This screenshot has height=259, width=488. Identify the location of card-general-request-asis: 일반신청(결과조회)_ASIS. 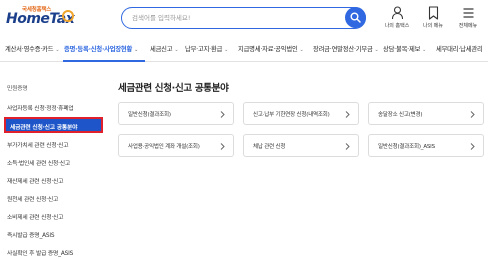
(426, 145).